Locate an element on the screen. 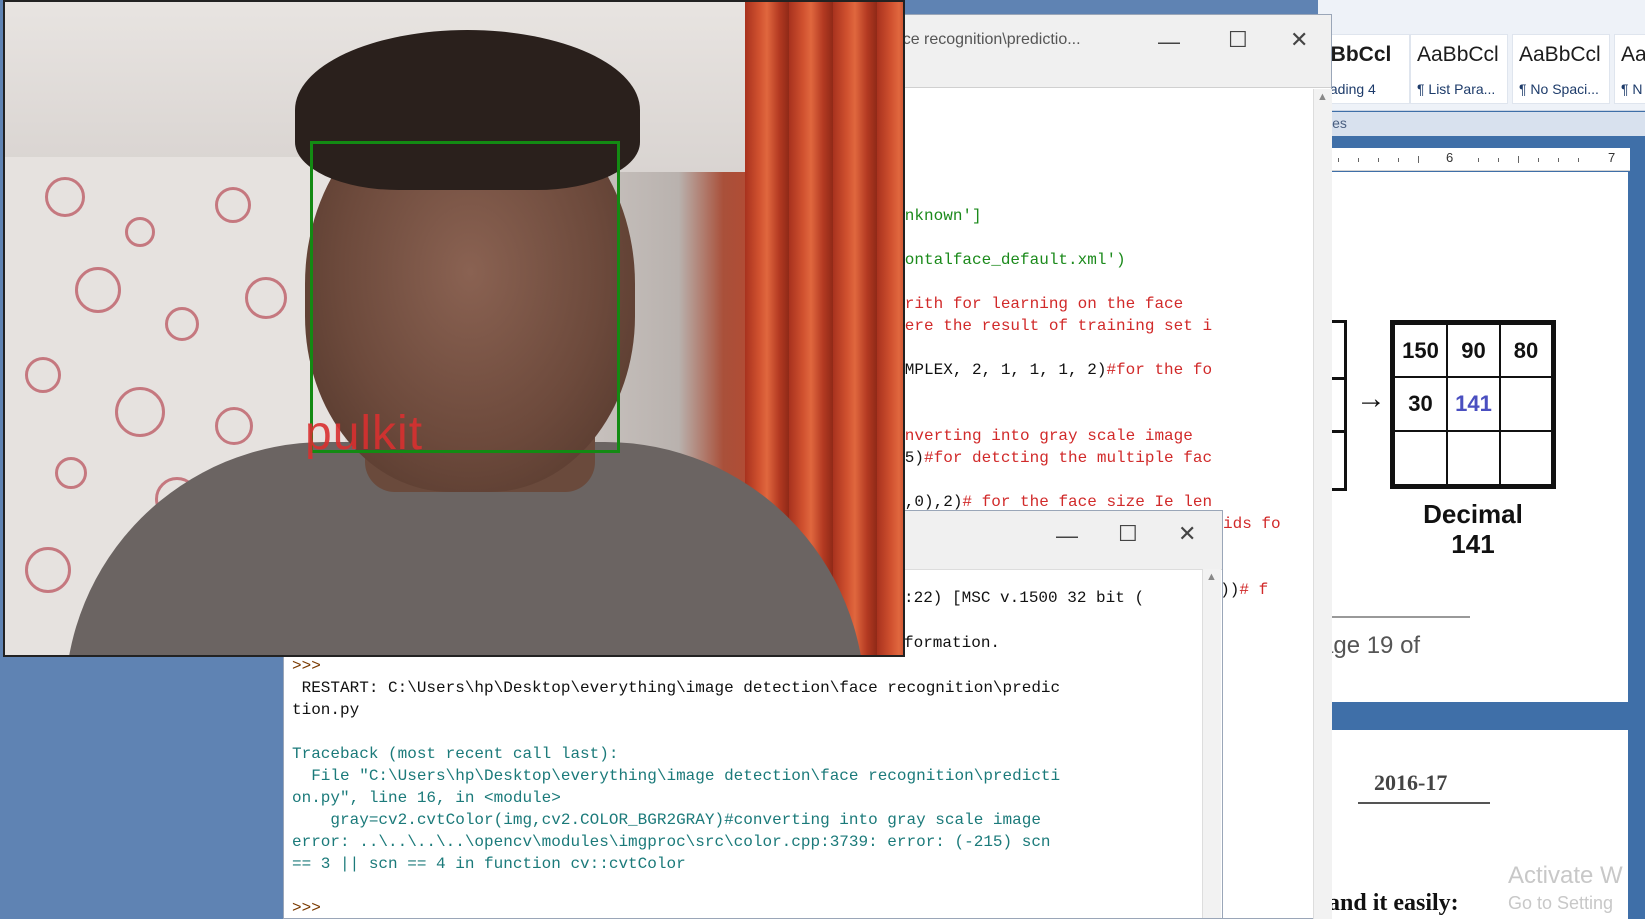  code-line: _frontalface_default.xml') is located at coordinates (1001, 260).